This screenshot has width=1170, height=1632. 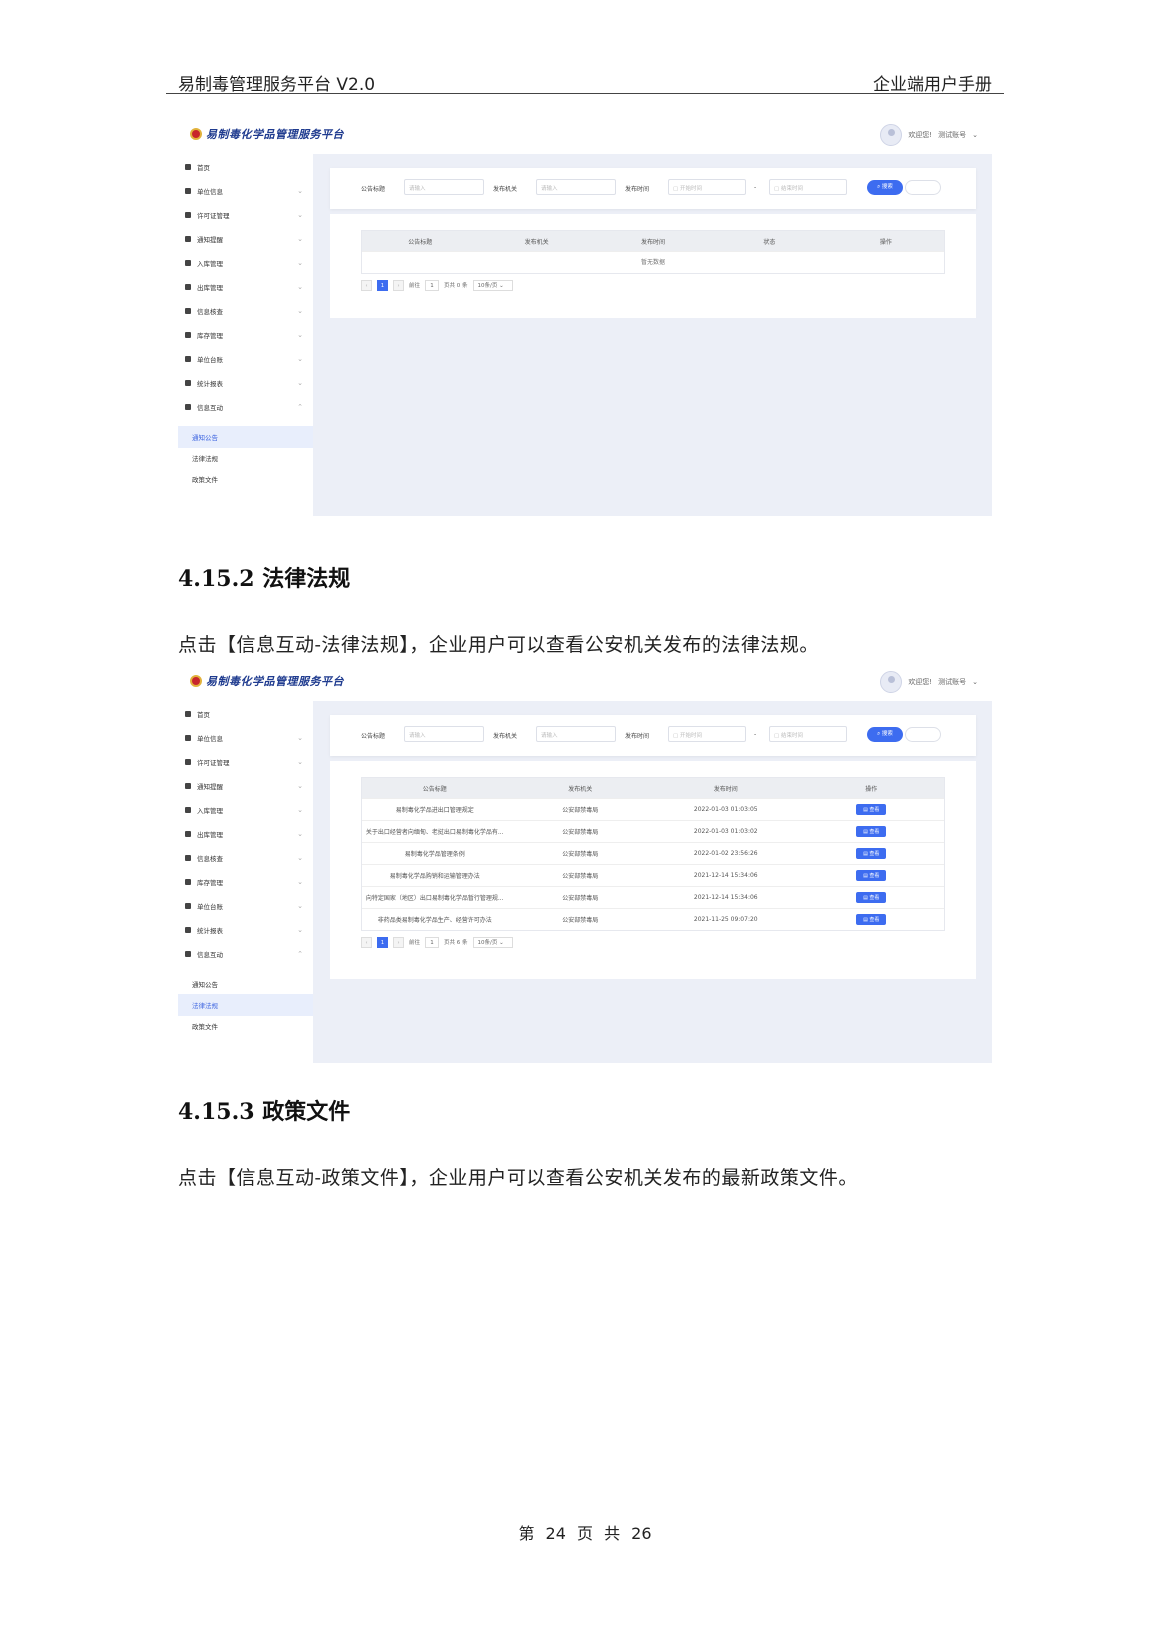 What do you see at coordinates (210, 192) in the screenshot?
I see `sidebar-item-label: 单位信息` at bounding box center [210, 192].